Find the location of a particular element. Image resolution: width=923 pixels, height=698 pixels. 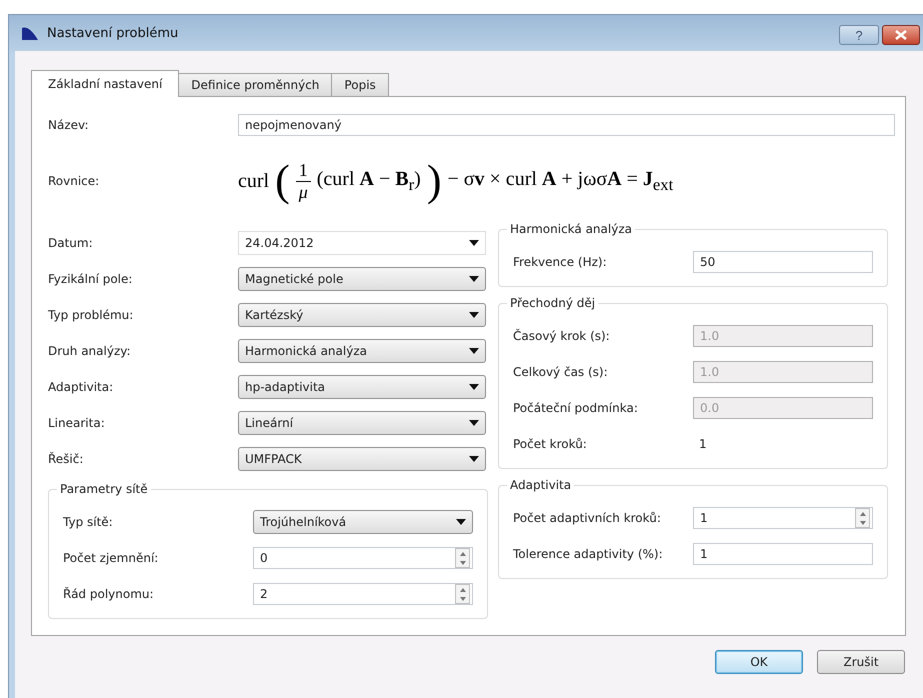

dropdown: Magnetické pole is located at coordinates (362, 279).